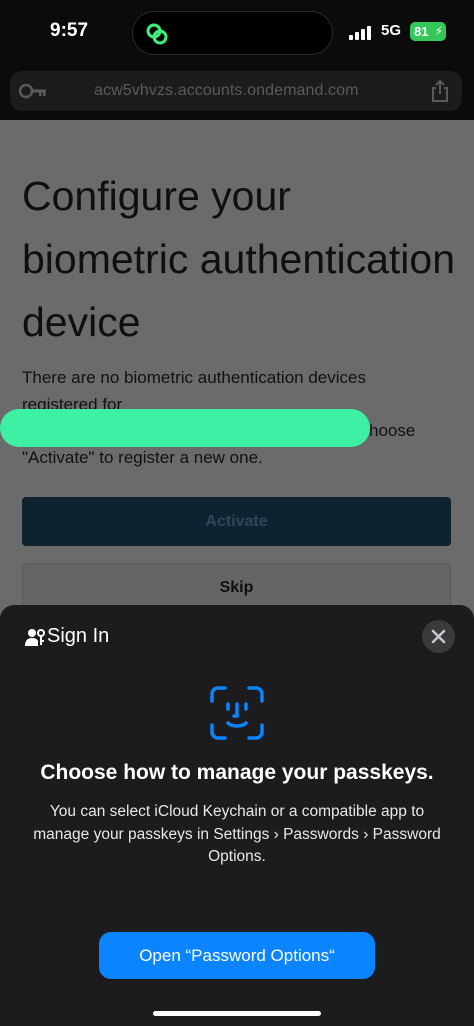 Image resolution: width=474 pixels, height=1026 pixels. Describe the element at coordinates (185, 428) in the screenshot. I see `redaction-mark` at that location.